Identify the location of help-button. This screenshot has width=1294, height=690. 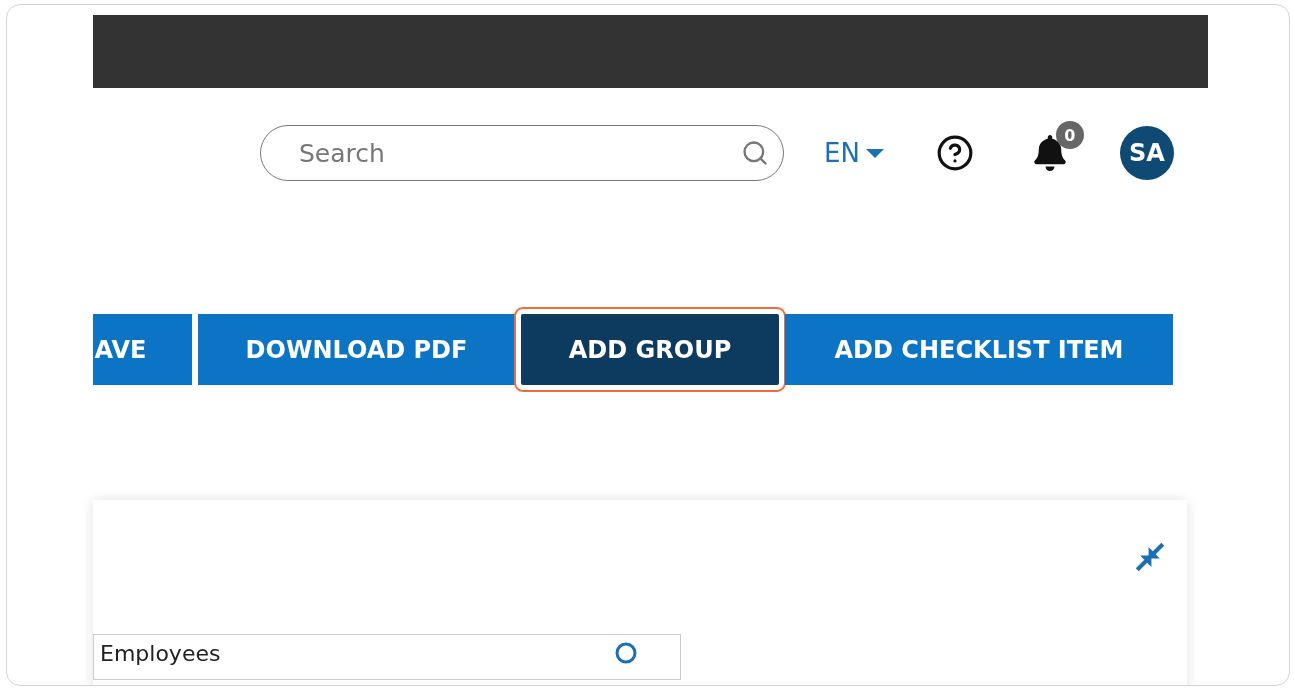
(954, 153).